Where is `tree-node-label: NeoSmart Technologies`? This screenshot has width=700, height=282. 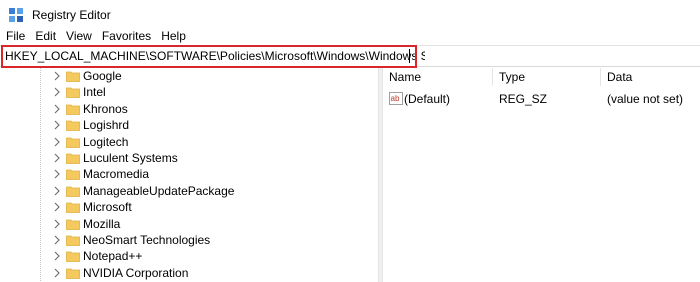 tree-node-label: NeoSmart Technologies is located at coordinates (147, 240).